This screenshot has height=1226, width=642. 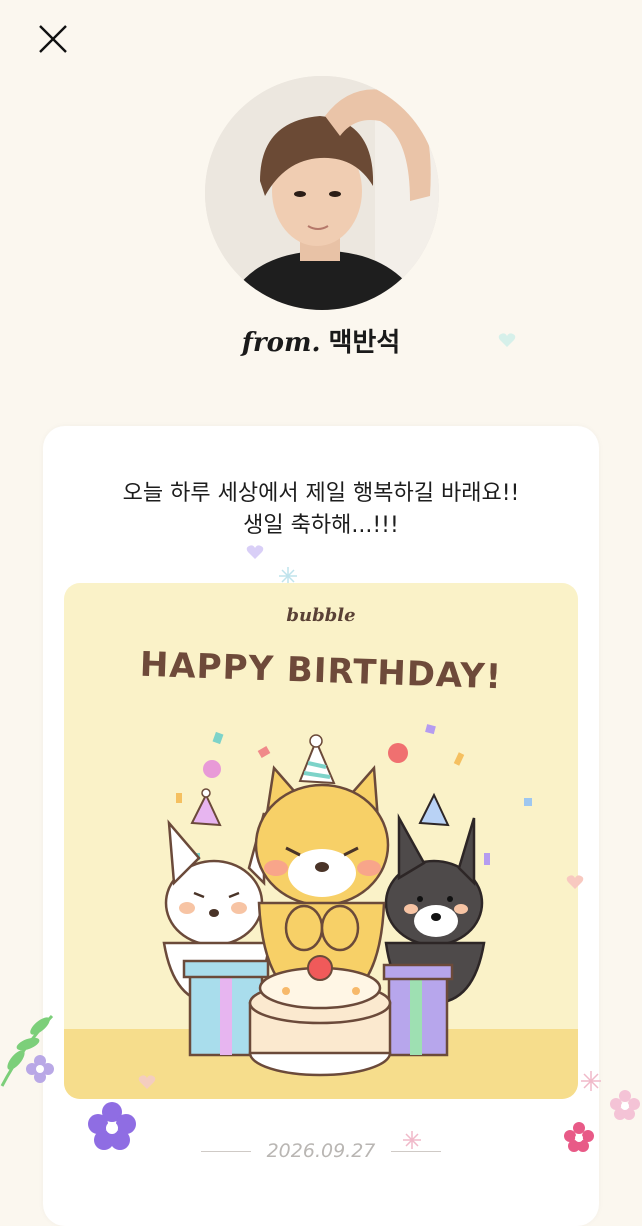 What do you see at coordinates (364, 343) in the screenshot?
I see `sender-name: 맥반석` at bounding box center [364, 343].